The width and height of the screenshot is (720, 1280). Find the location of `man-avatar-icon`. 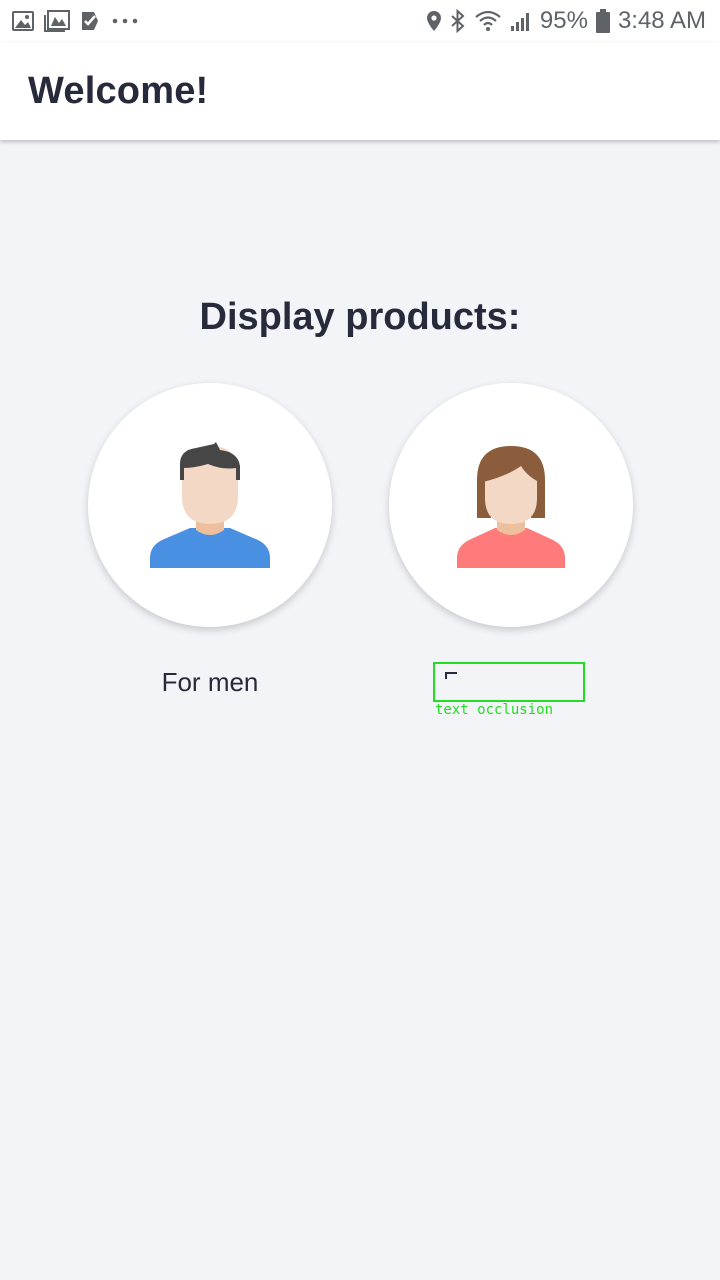

man-avatar-icon is located at coordinates (210, 505).